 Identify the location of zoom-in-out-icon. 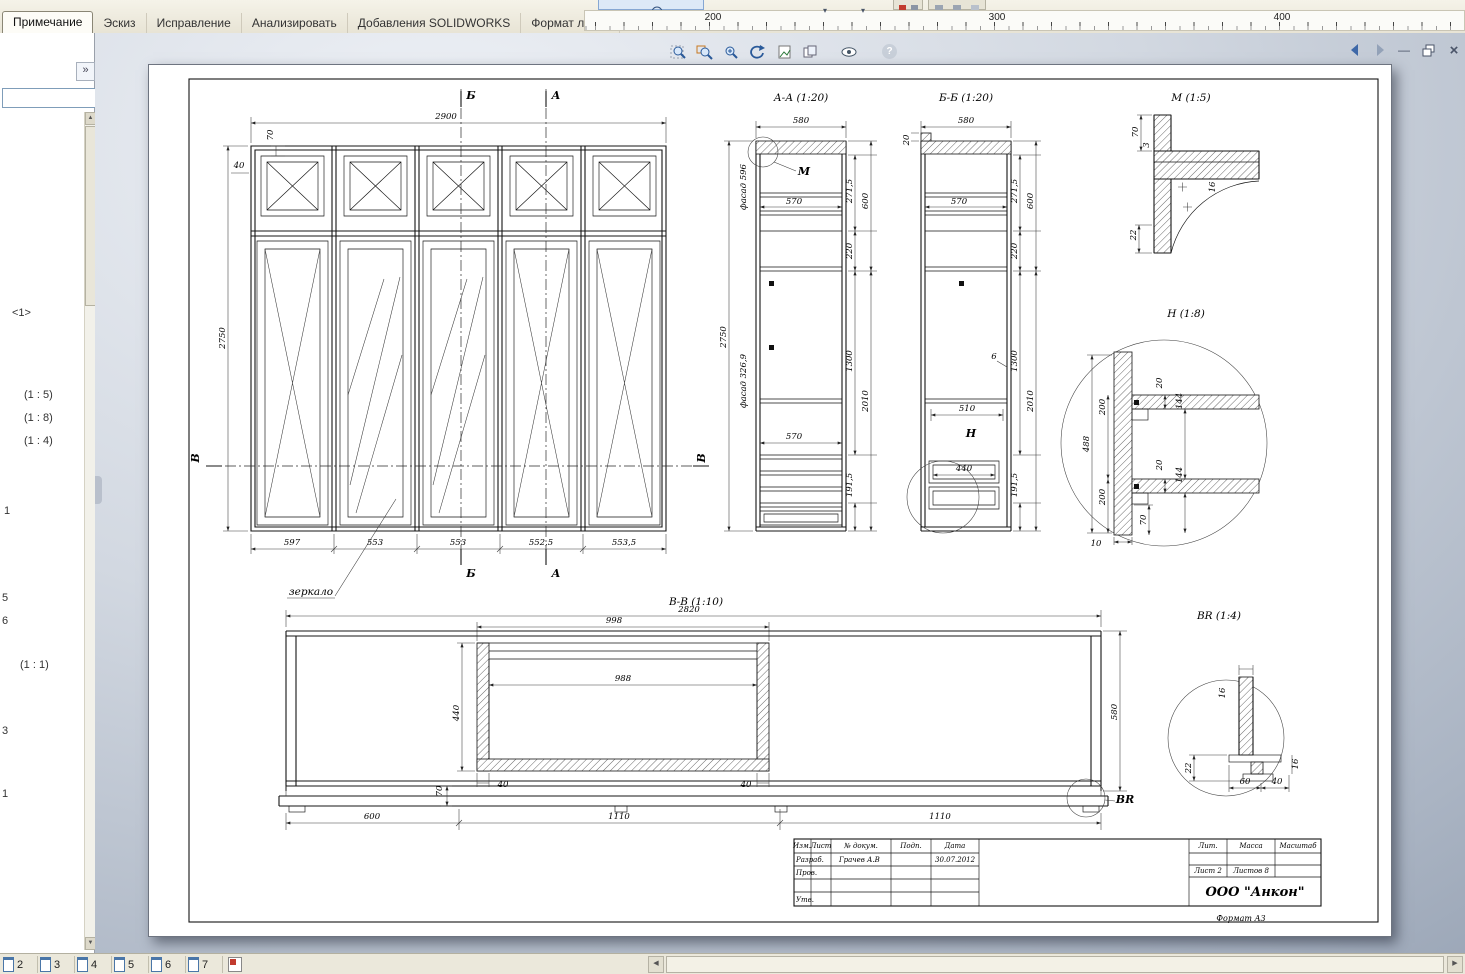
(731, 52).